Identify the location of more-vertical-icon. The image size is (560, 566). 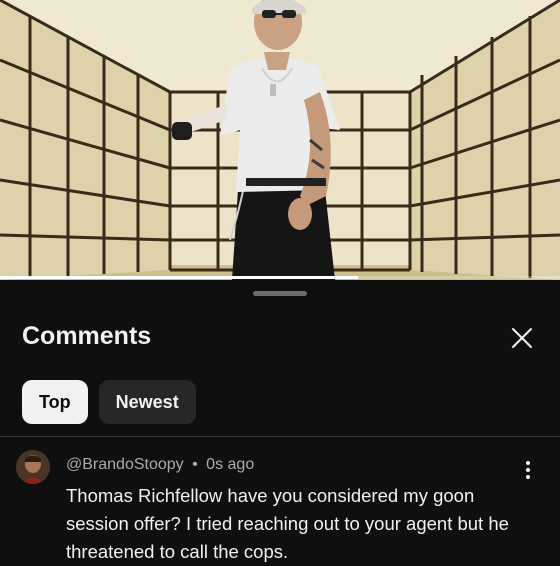
(528, 470).